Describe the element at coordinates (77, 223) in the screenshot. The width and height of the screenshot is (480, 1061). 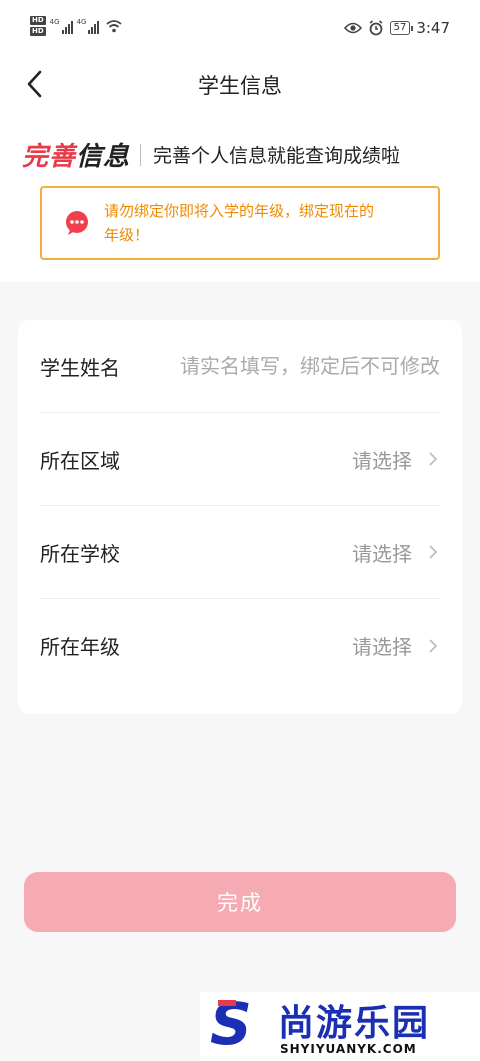
I see `message-icon` at that location.